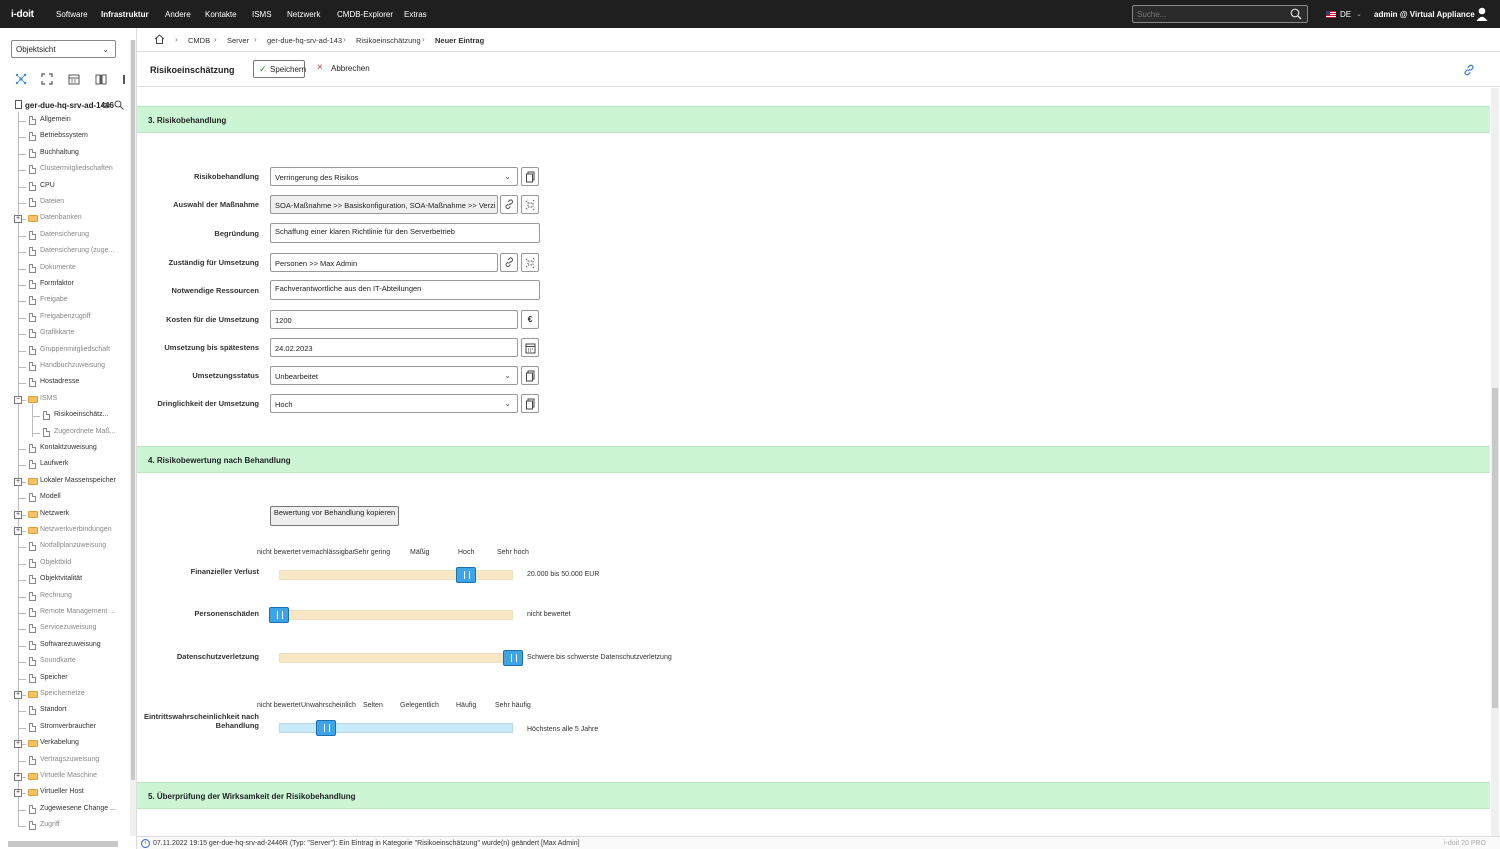  Describe the element at coordinates (125, 14) in the screenshot. I see `menu-infrastruktur: Infrastruktur` at that location.